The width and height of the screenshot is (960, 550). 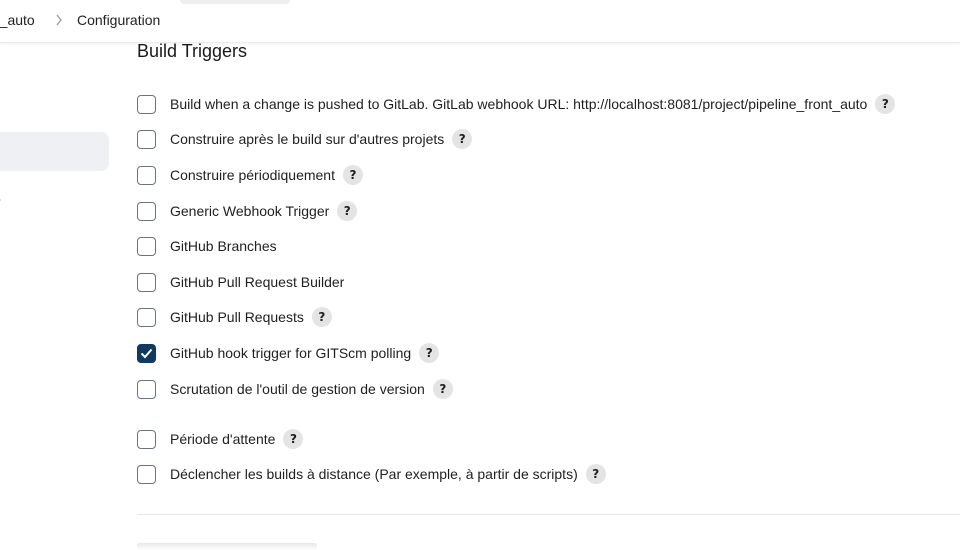 I want to click on option-label: GitHub Branches, so click(x=223, y=246).